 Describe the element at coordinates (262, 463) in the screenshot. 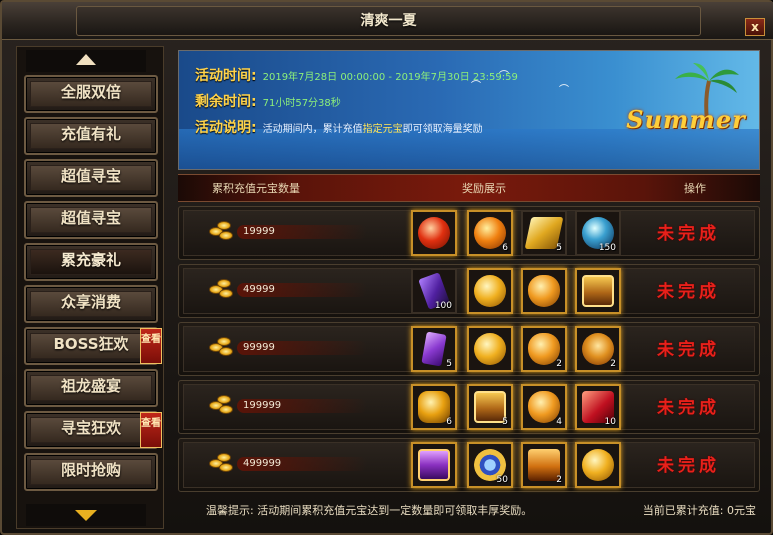

I see `recharge-amount: 499999` at that location.